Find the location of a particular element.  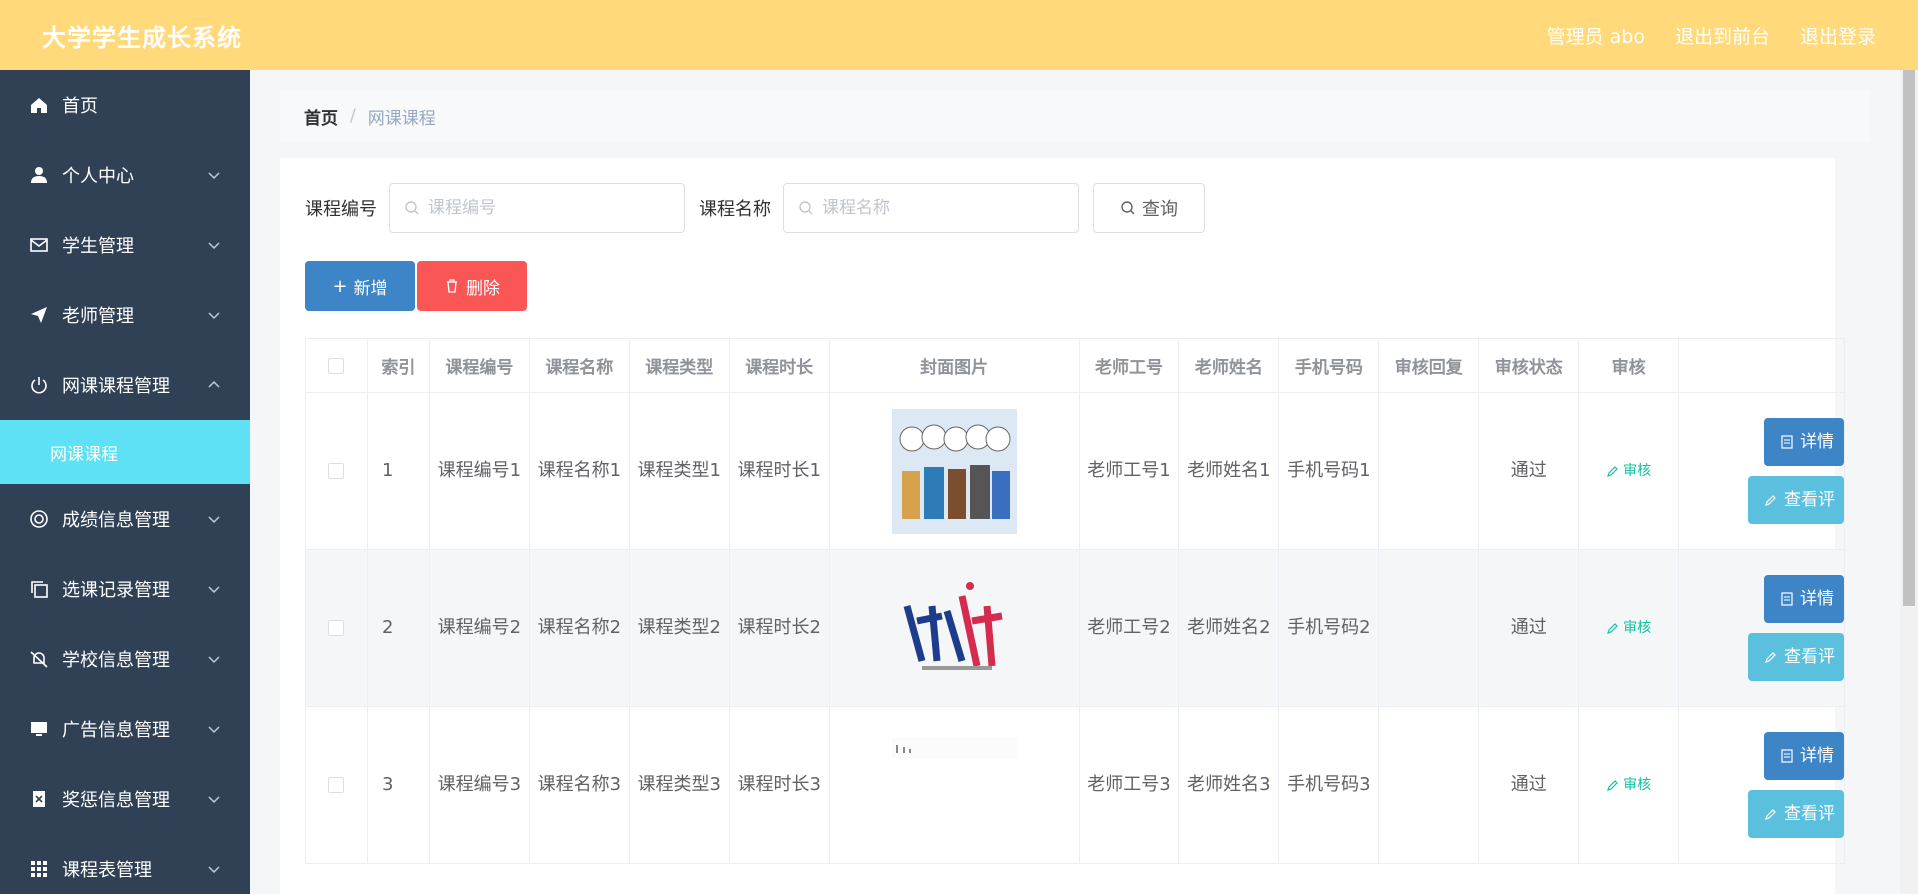

action-row: + 新增 删除 is located at coordinates (416, 286).